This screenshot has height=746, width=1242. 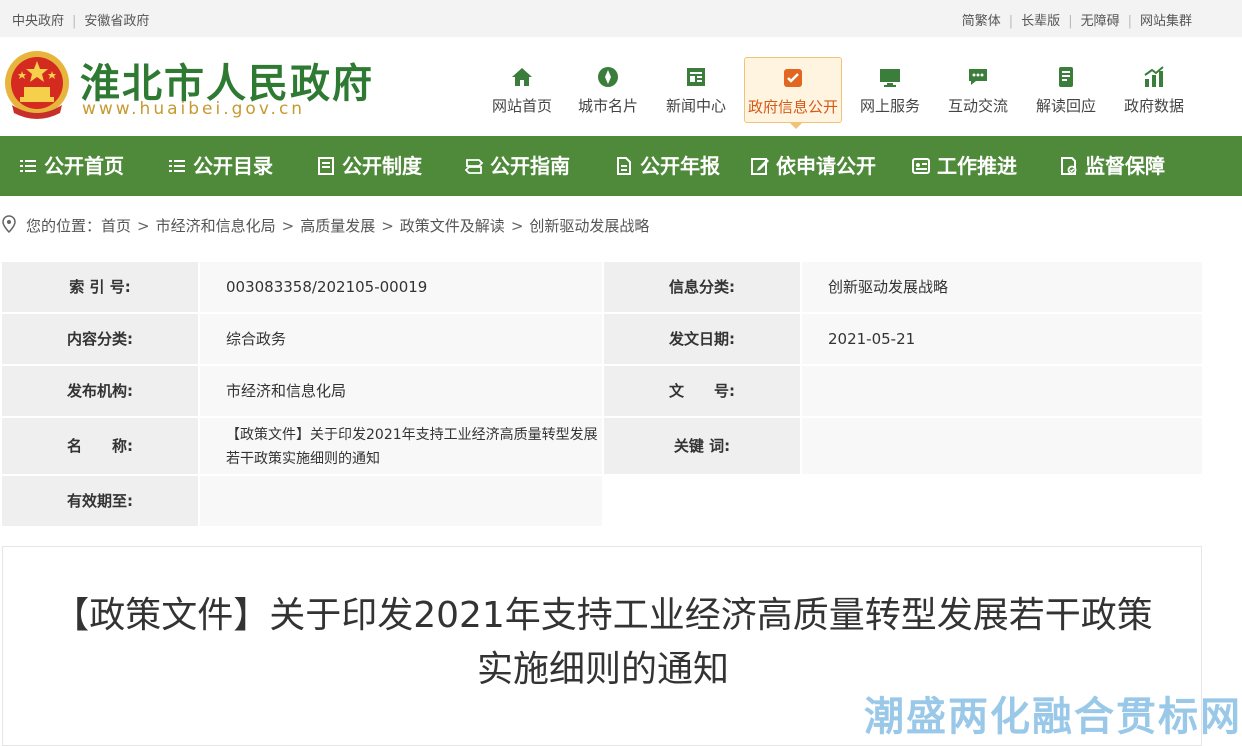 I want to click on nav-work-progress: 工作推进, so click(x=964, y=166).